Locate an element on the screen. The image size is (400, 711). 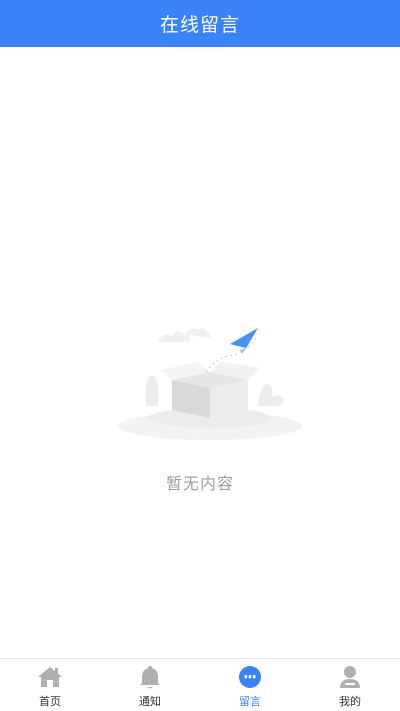
page-title: 在线留言 is located at coordinates (199, 25).